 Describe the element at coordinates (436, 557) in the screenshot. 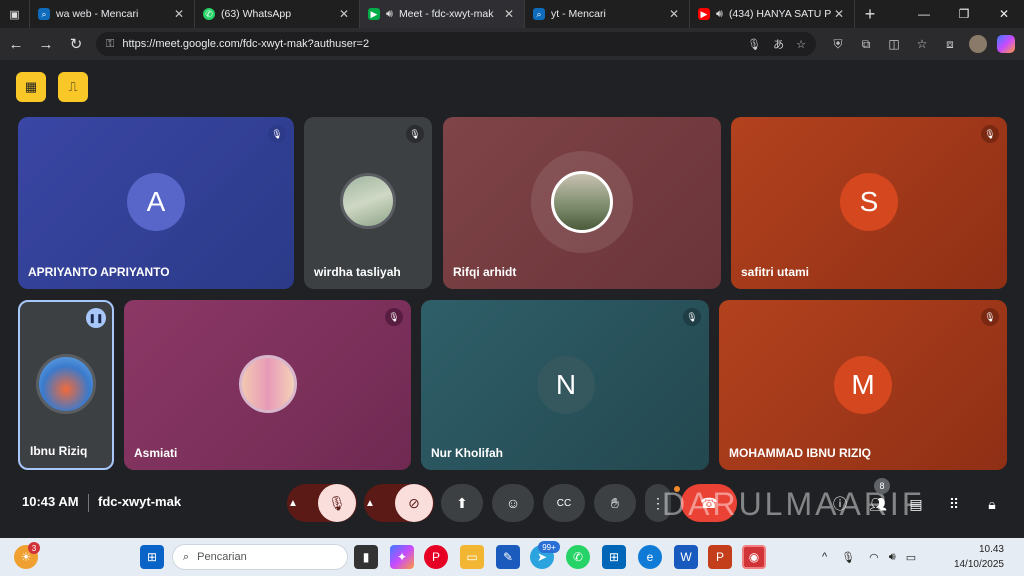

I see `pinterest-icon: P` at that location.